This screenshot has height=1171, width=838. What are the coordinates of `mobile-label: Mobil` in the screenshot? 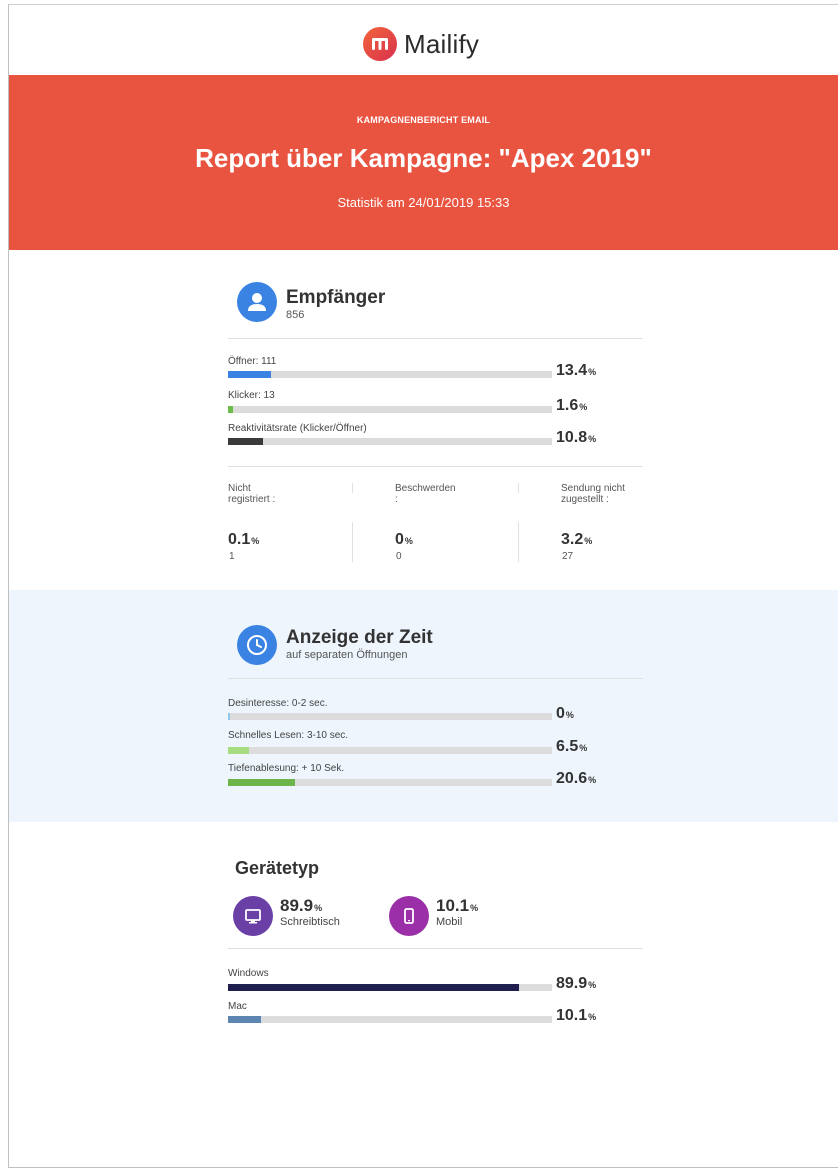 It's located at (449, 922).